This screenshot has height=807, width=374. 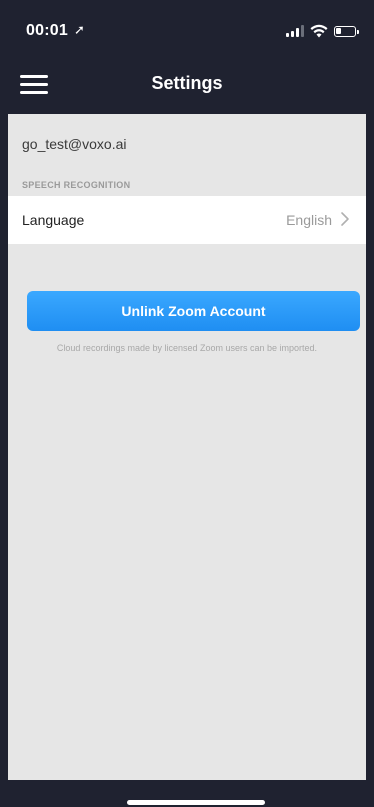 I want to click on page-title: Settings, so click(x=187, y=83).